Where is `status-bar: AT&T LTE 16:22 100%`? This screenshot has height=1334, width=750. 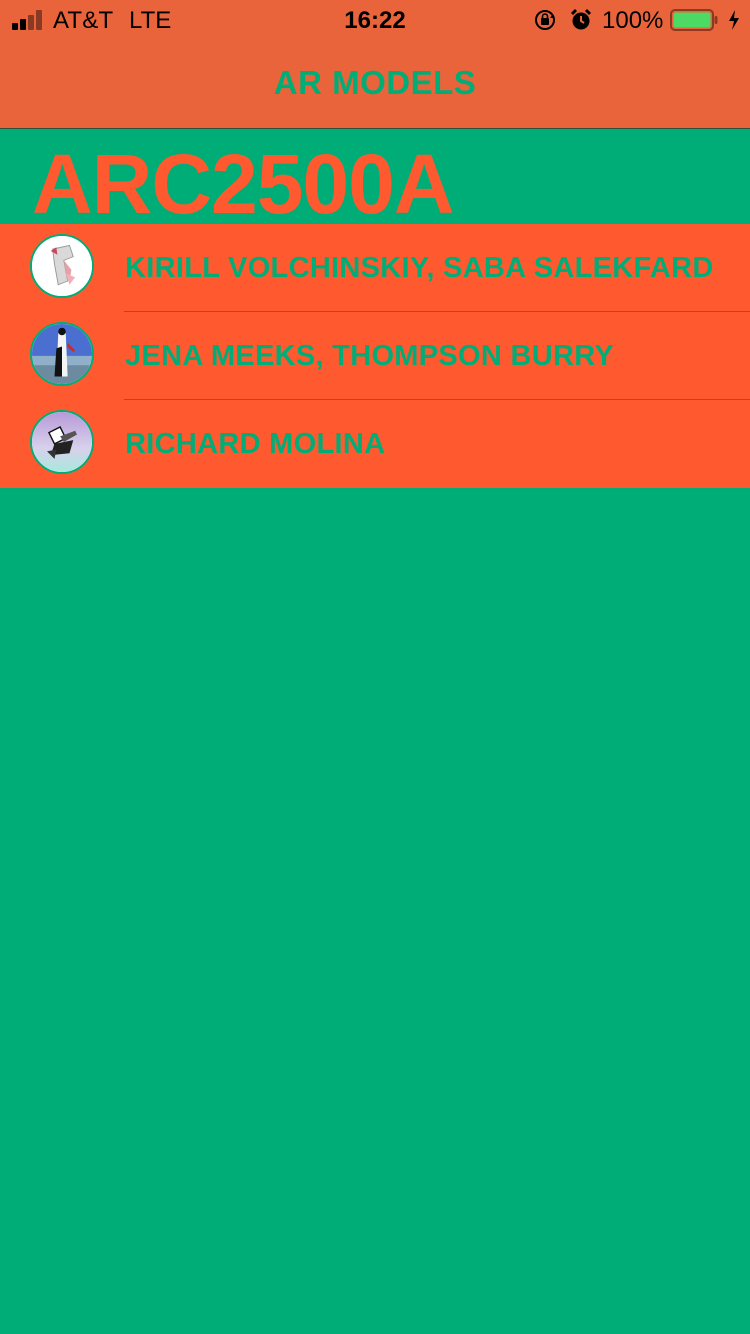
status-bar: AT&T LTE 16:22 100% is located at coordinates (375, 20).